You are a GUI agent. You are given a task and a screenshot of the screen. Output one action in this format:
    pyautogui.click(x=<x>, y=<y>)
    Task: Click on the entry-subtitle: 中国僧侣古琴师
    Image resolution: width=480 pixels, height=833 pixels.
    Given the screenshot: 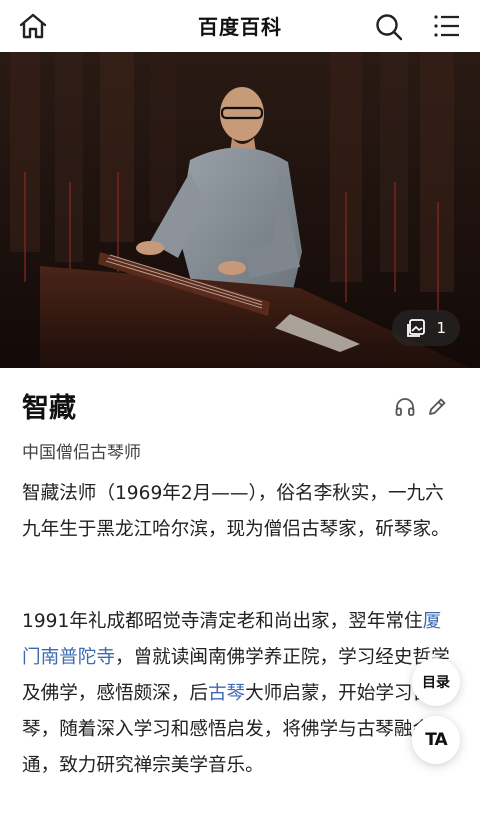 What is the action you would take?
    pyautogui.click(x=81, y=453)
    